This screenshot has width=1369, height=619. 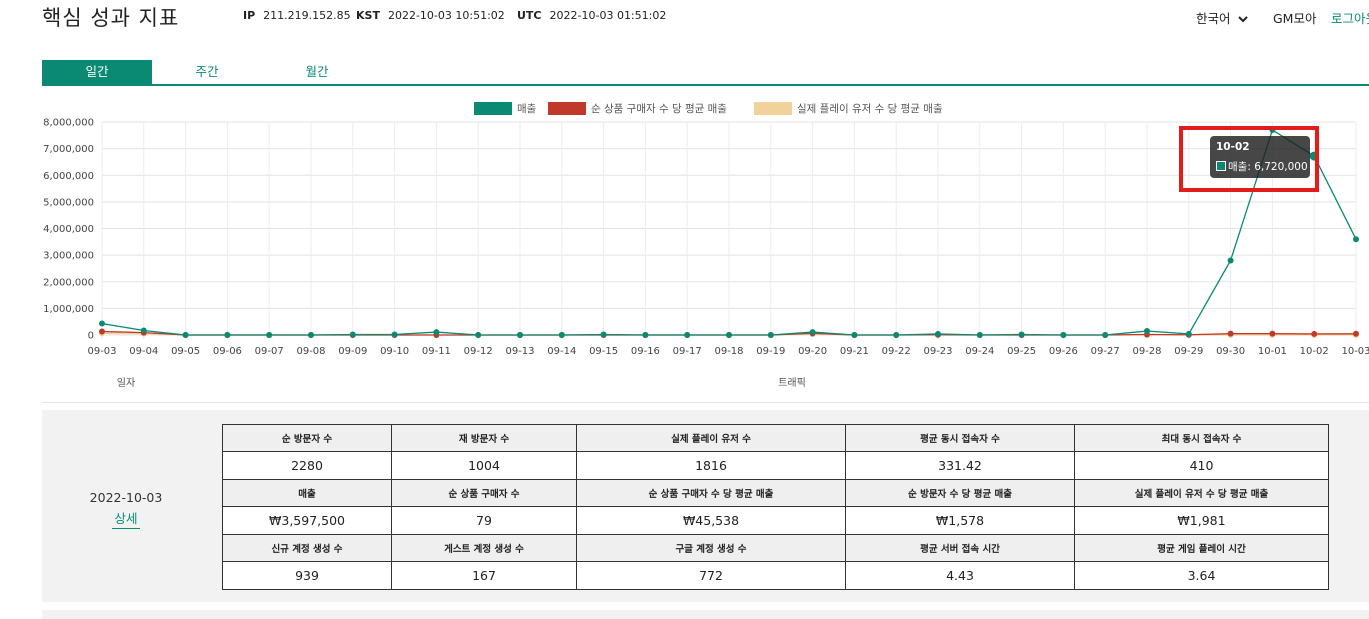 What do you see at coordinates (960, 520) in the screenshot?
I see `stats-value-cell: ₩1,578` at bounding box center [960, 520].